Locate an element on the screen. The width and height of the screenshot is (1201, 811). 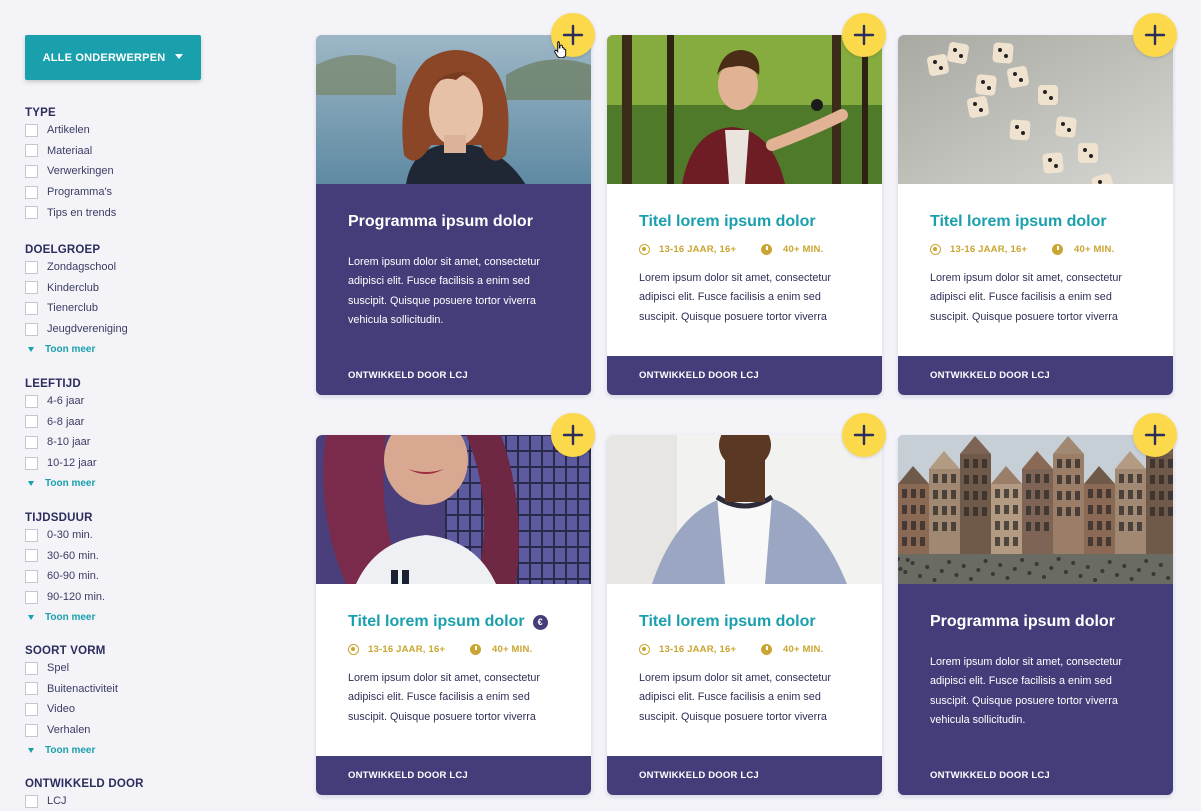
filter-option-label: Kinderclub is located at coordinates (73, 287).